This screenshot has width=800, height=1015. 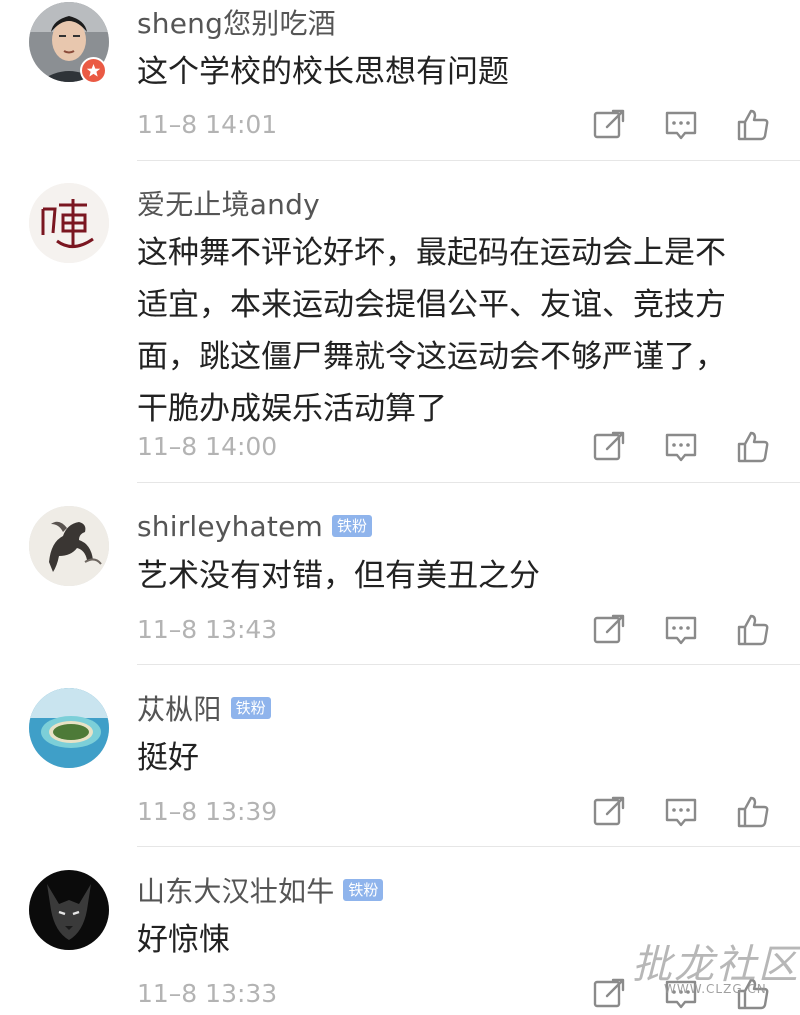 I want to click on username-row: 山东大汉壮如牛 铁粉, so click(x=260, y=890).